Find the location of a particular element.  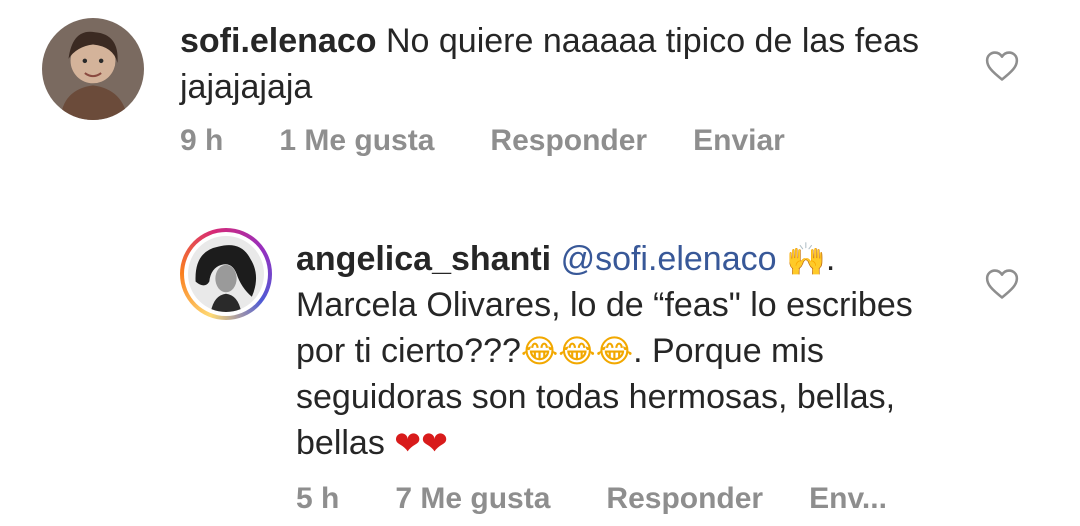

laughing-emoji: 😂😂😂 is located at coordinates (577, 351).